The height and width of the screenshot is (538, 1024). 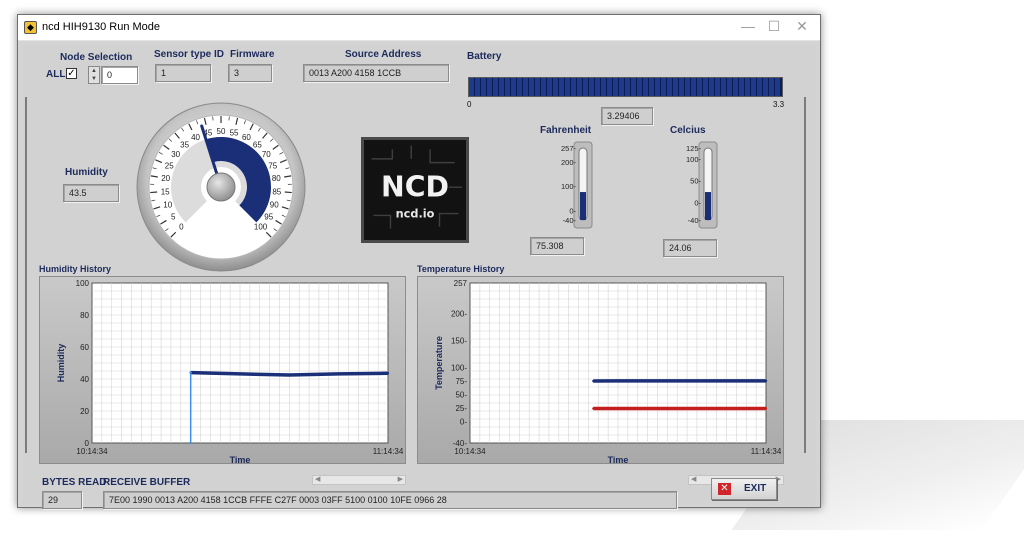 I want to click on gauge-scale-label: 70, so click(x=266, y=154).